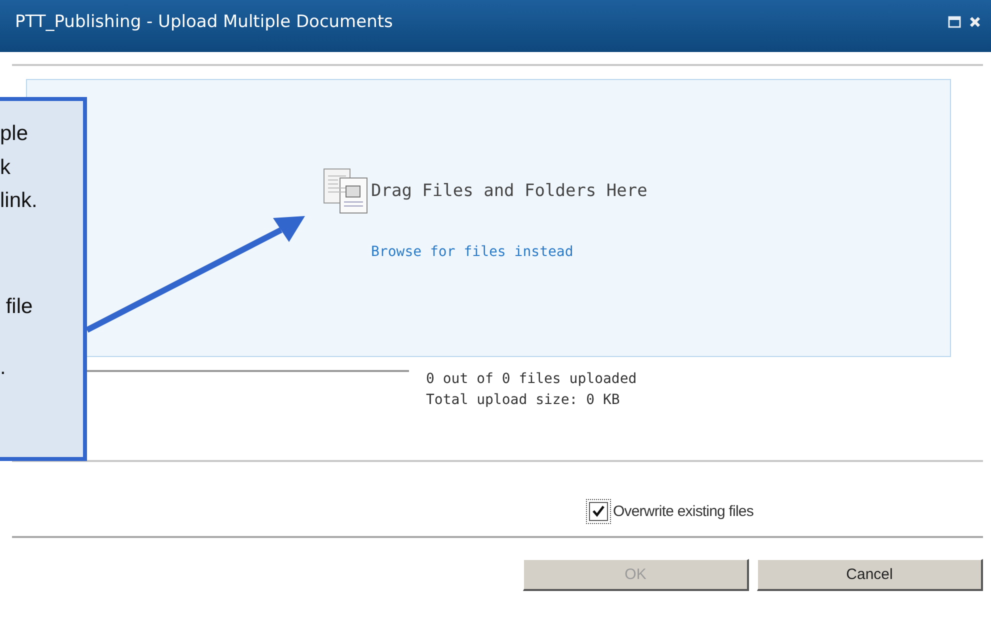 The width and height of the screenshot is (991, 617). What do you see at coordinates (523, 400) in the screenshot?
I see `upload-status-text: Total upload size: 0 KB` at bounding box center [523, 400].